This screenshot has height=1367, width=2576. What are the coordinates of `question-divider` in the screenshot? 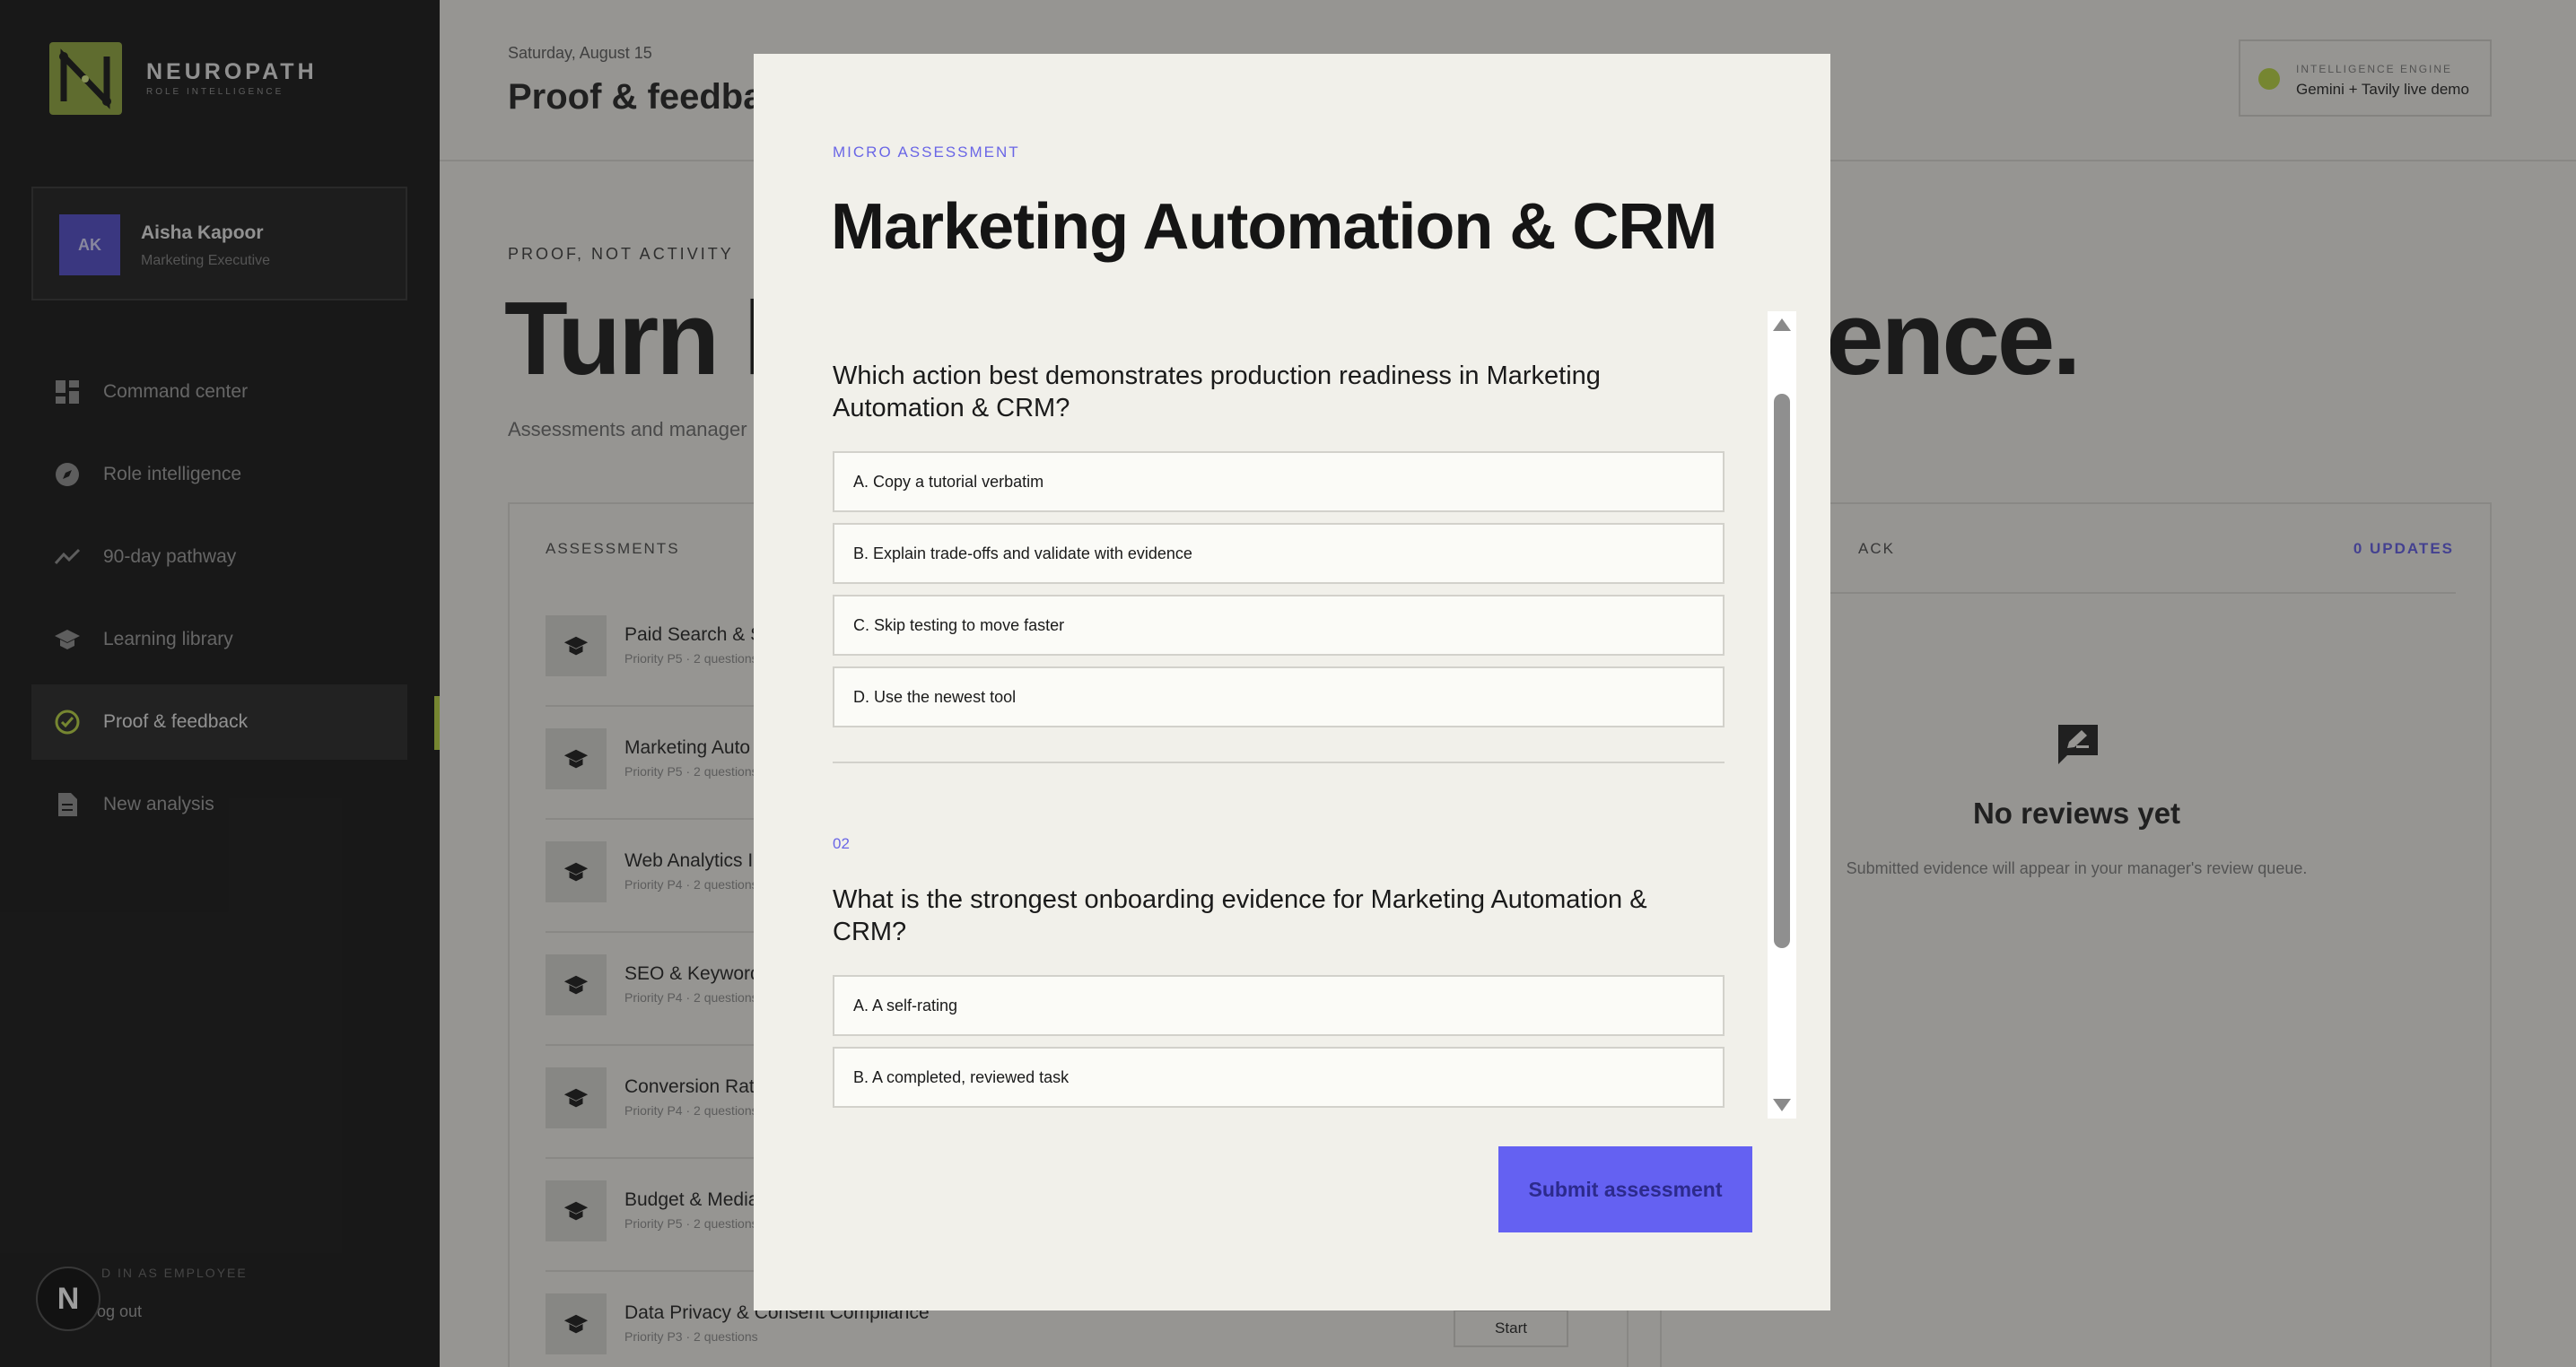 It's located at (1279, 762).